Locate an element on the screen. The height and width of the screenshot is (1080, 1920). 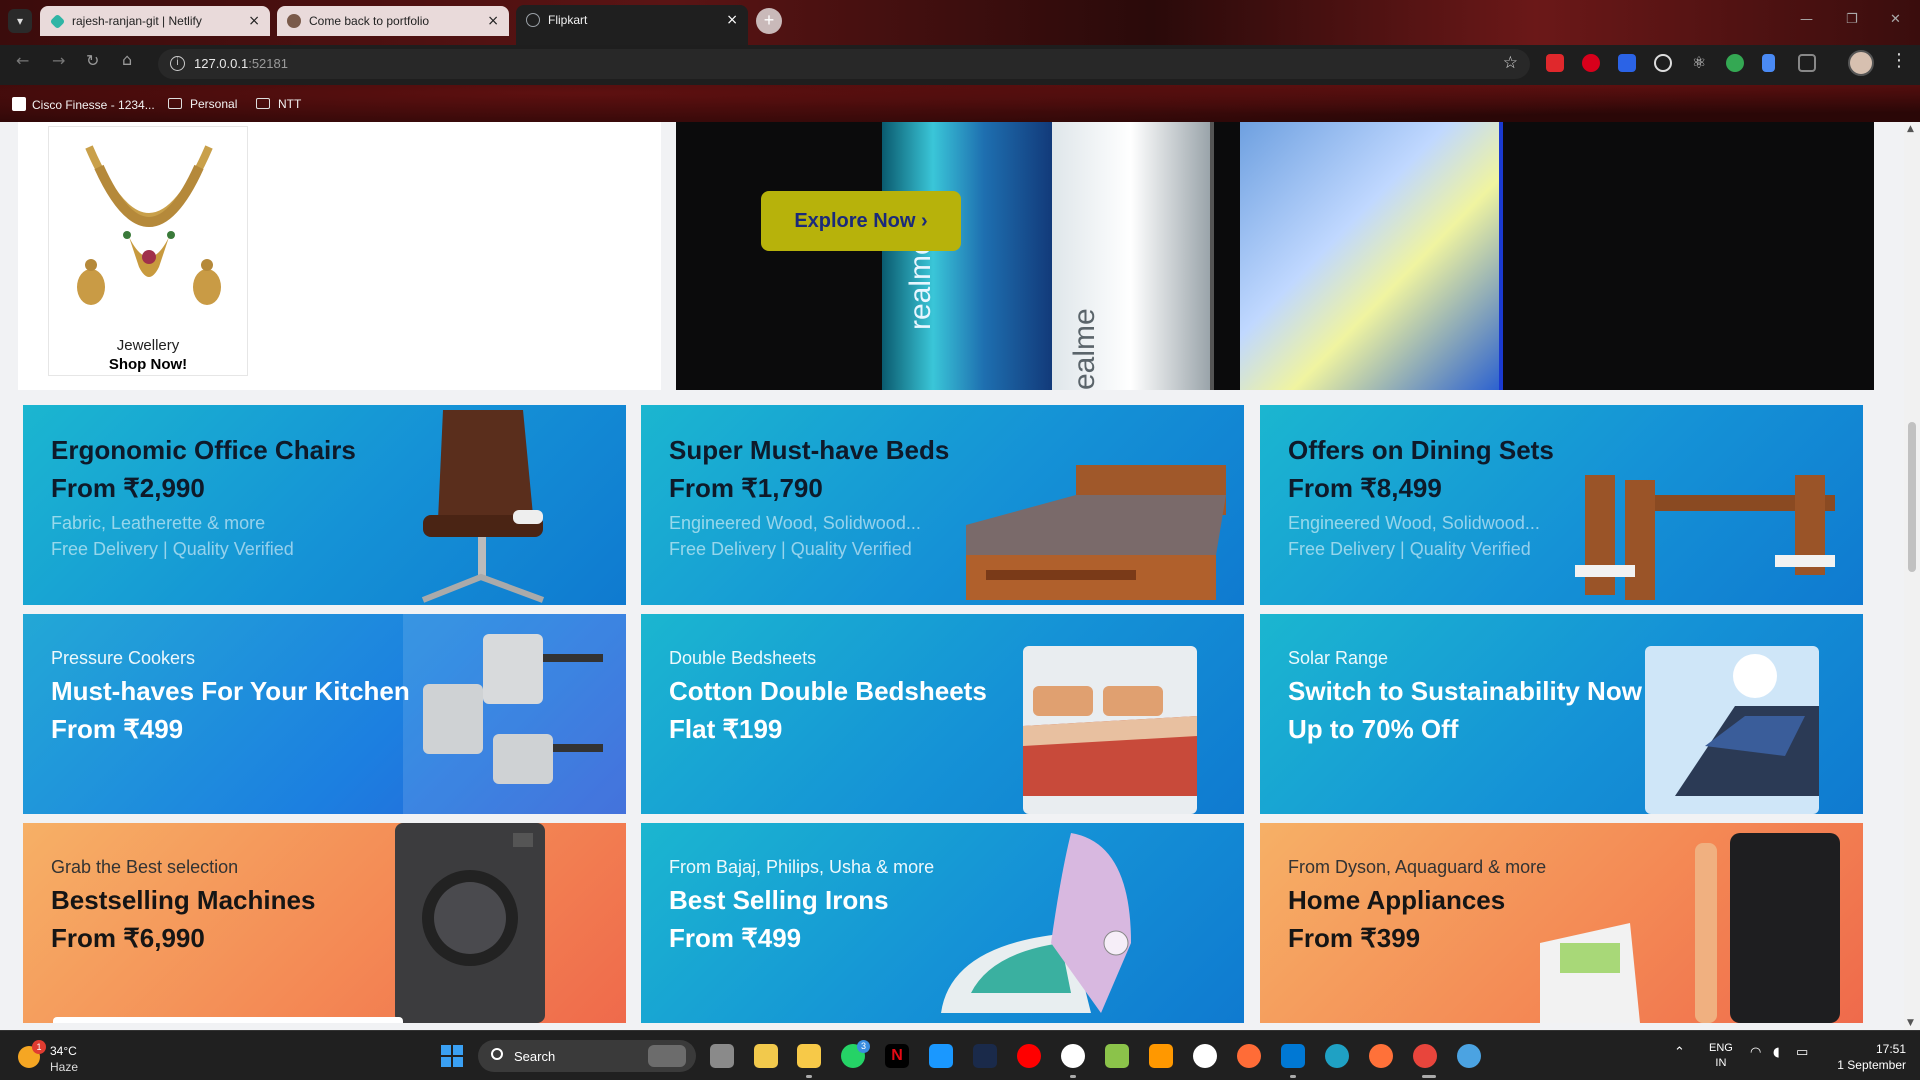
search-label: Search is located at coordinates (535, 1056).